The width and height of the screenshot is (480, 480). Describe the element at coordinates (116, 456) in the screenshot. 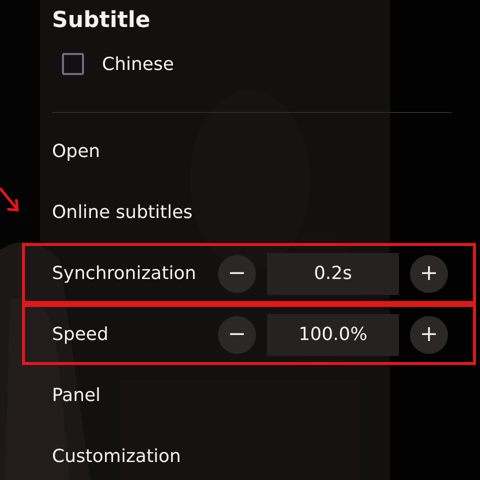

I see `menu-item: Customization` at that location.